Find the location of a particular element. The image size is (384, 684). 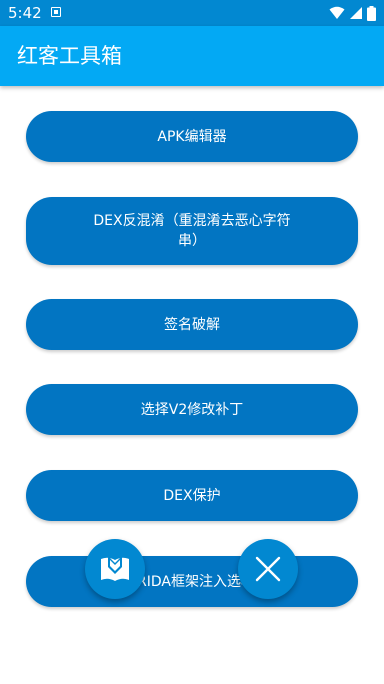

signature-crack-label: 签名破解 is located at coordinates (192, 324).